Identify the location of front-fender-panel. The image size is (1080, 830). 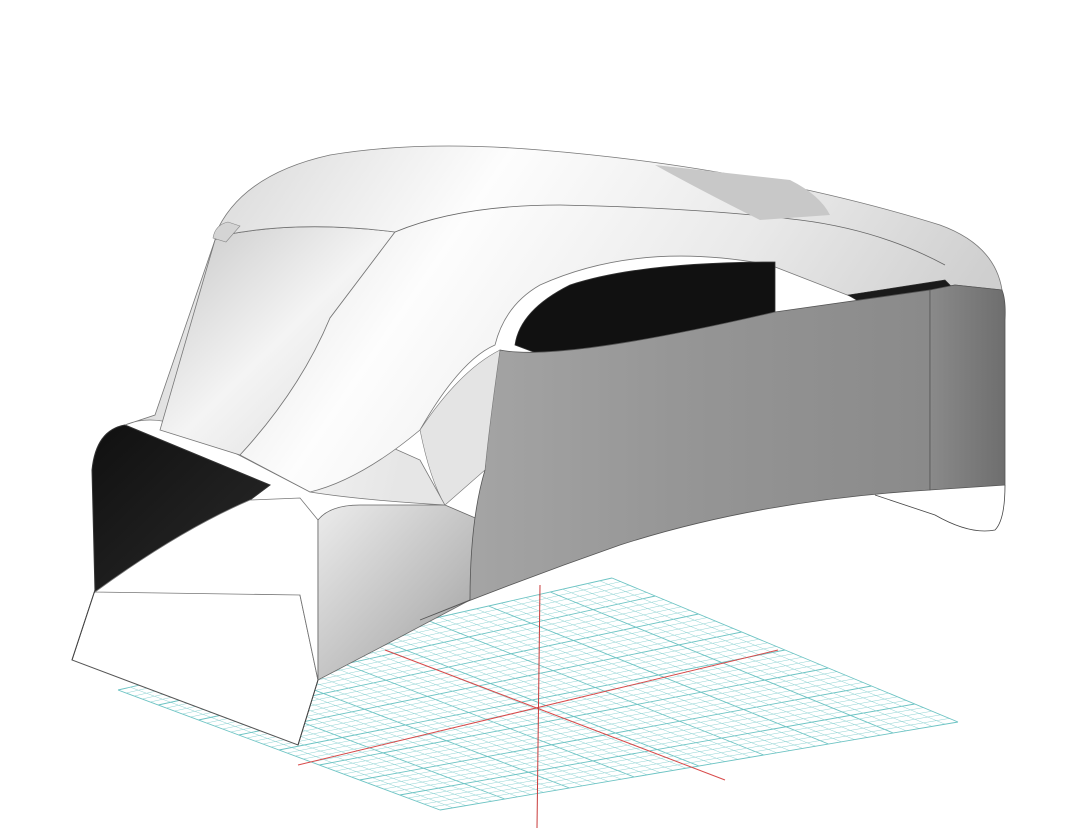
(399, 592).